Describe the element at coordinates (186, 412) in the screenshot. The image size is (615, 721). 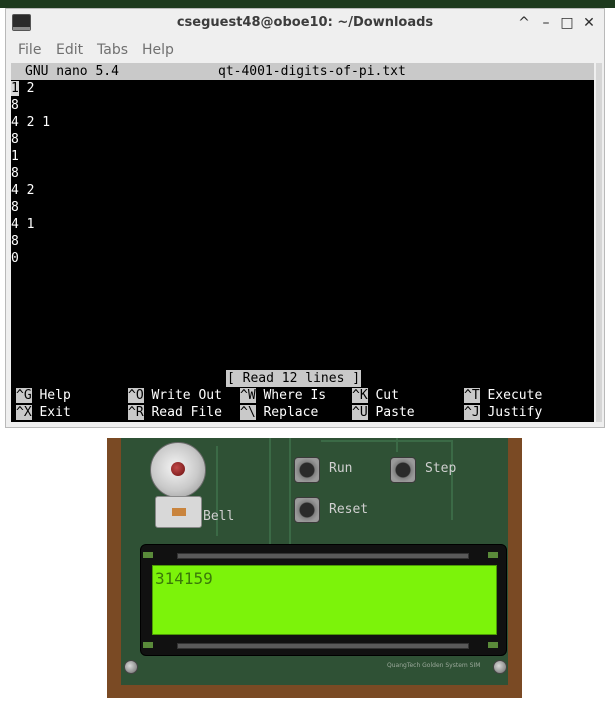
I see `shortcut-label: Read File` at that location.